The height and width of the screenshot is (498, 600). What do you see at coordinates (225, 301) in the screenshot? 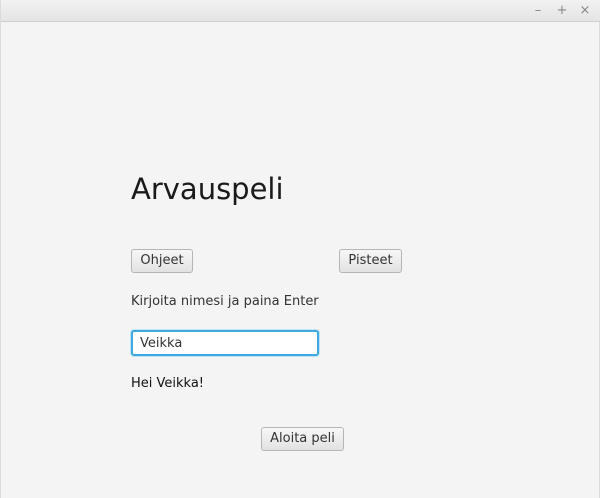
I see `name-prompt-label: Kirjoita nimesi ja paina Enter` at bounding box center [225, 301].